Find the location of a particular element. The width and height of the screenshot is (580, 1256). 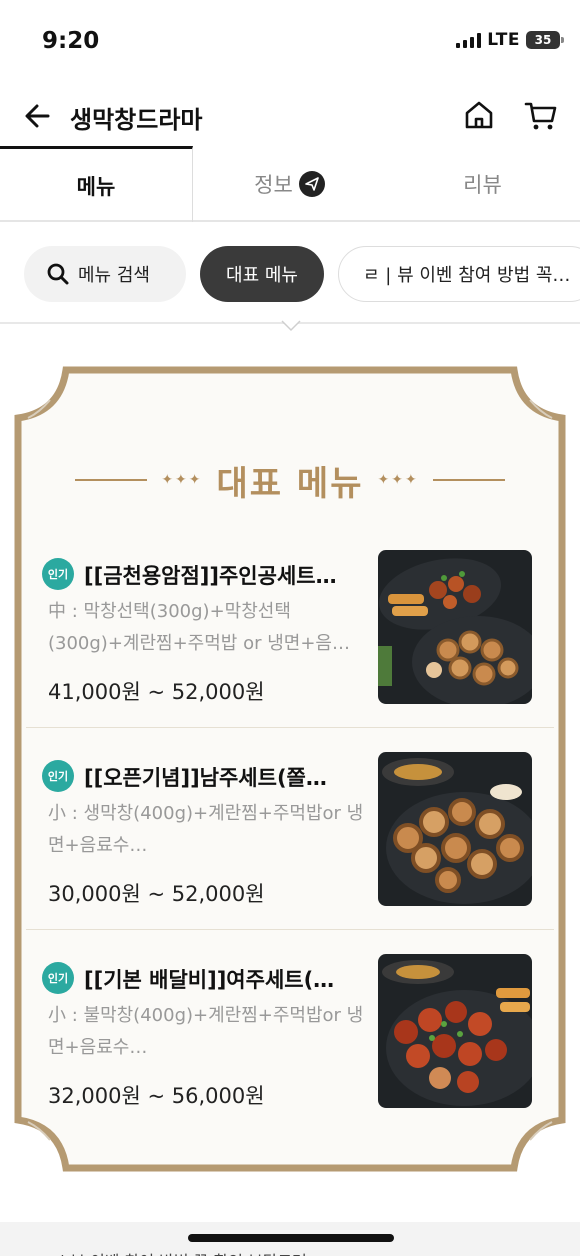

tab-menu: 메뉴 is located at coordinates (96, 184).